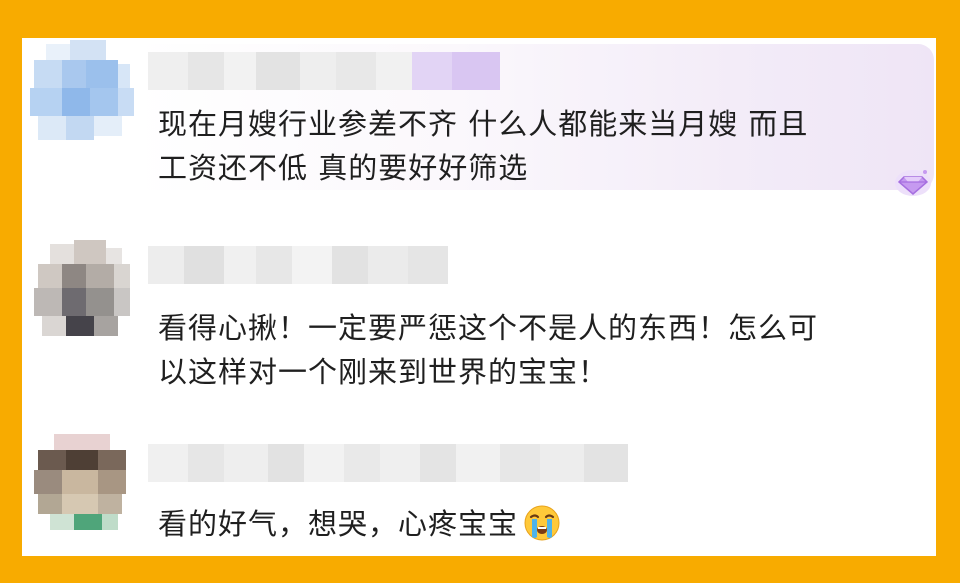  I want to click on comment-line-text: 看的好气，想哭，心疼宝宝, so click(338, 524).